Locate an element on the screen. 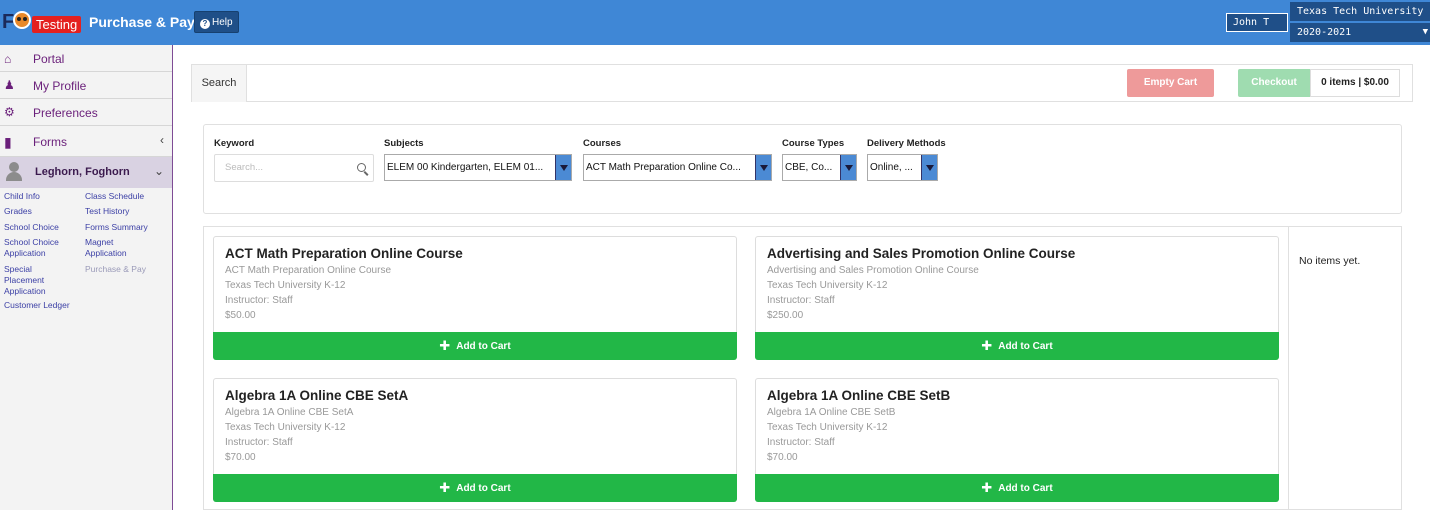 The width and height of the screenshot is (1430, 510). sidebar-item-label: My Profile is located at coordinates (60, 86).